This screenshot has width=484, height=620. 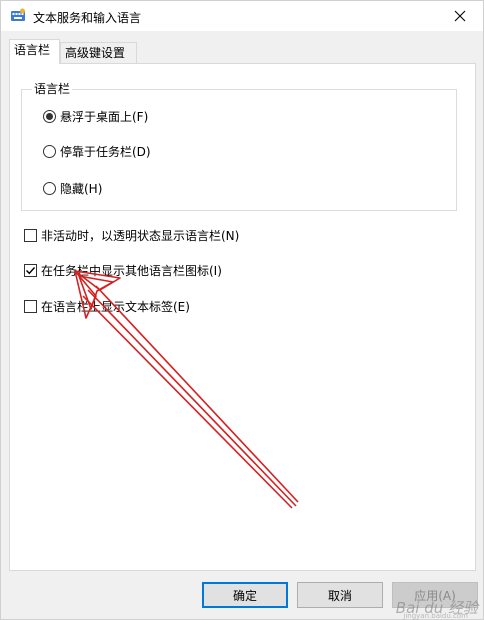 I want to click on checkbox-show-additional-icons: 在任务栏中显示其他语言栏图标(I), so click(x=123, y=270).